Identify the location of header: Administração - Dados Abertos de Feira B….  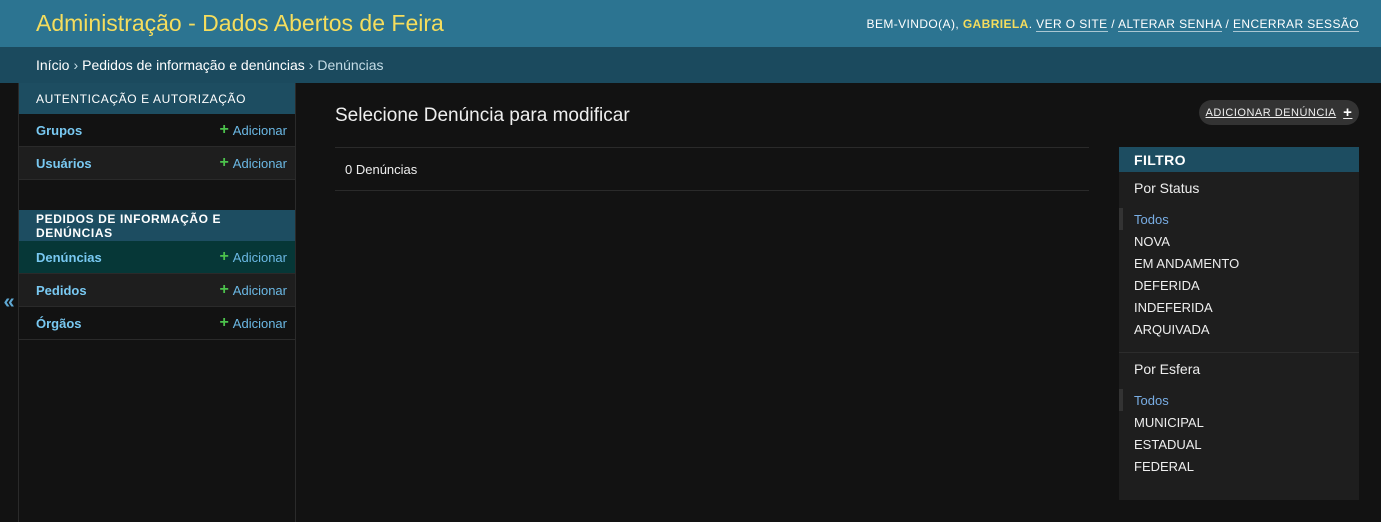
(690, 23).